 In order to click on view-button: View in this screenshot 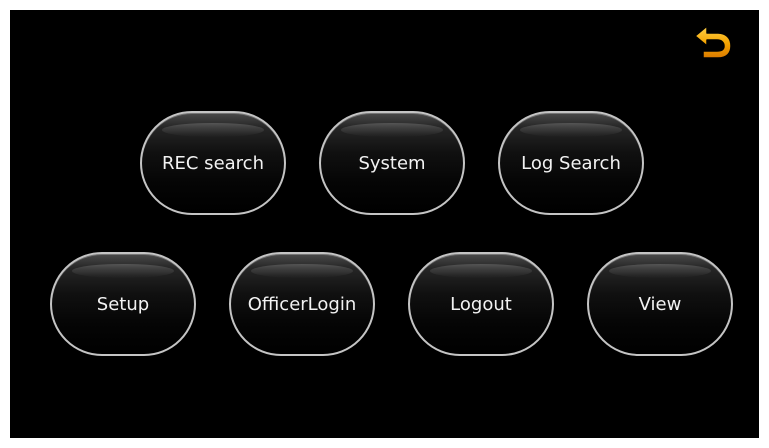, I will do `click(660, 304)`.